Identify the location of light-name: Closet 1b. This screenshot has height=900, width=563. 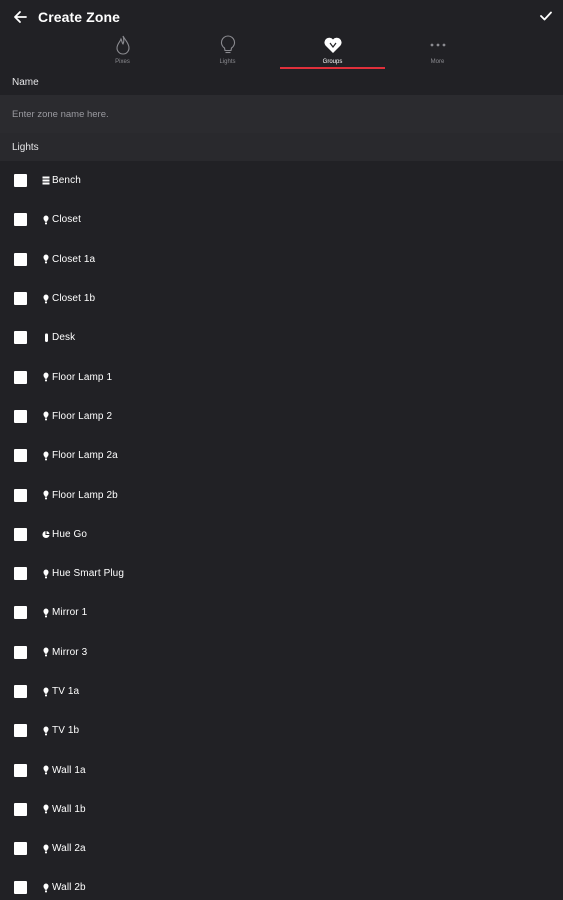
(74, 299).